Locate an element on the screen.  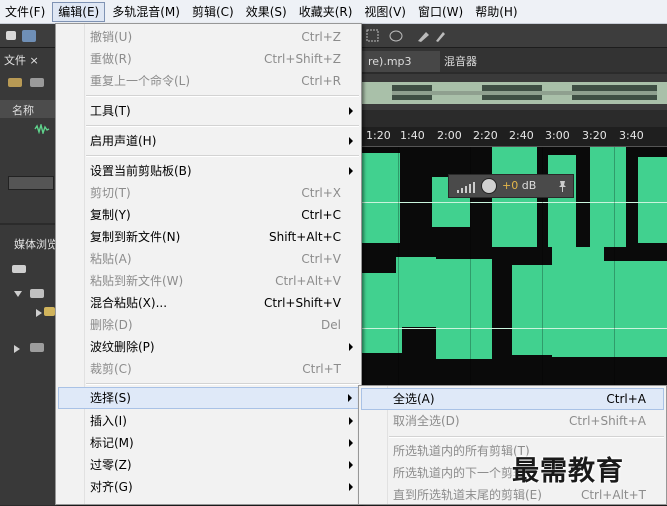
menu-favorites: 收藏夹(R) is located at coordinates (326, 12).